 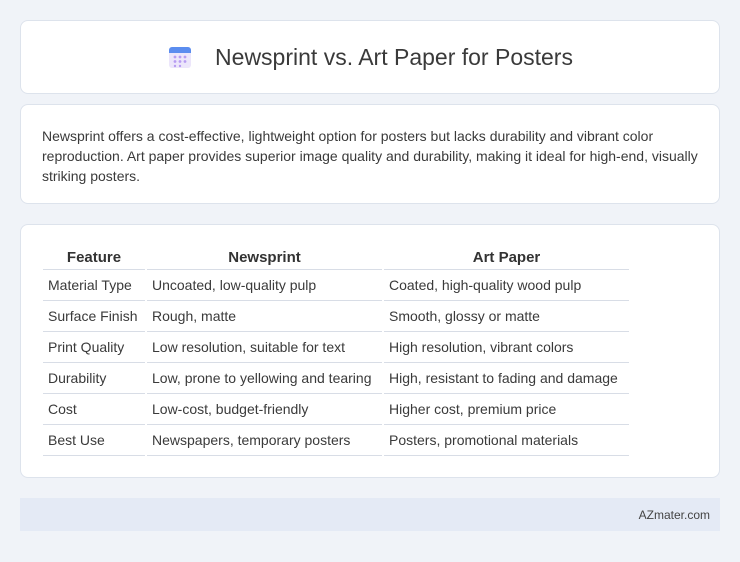 I want to click on table-header-row: Feature Newsprint Art Paper, so click(x=336, y=258).